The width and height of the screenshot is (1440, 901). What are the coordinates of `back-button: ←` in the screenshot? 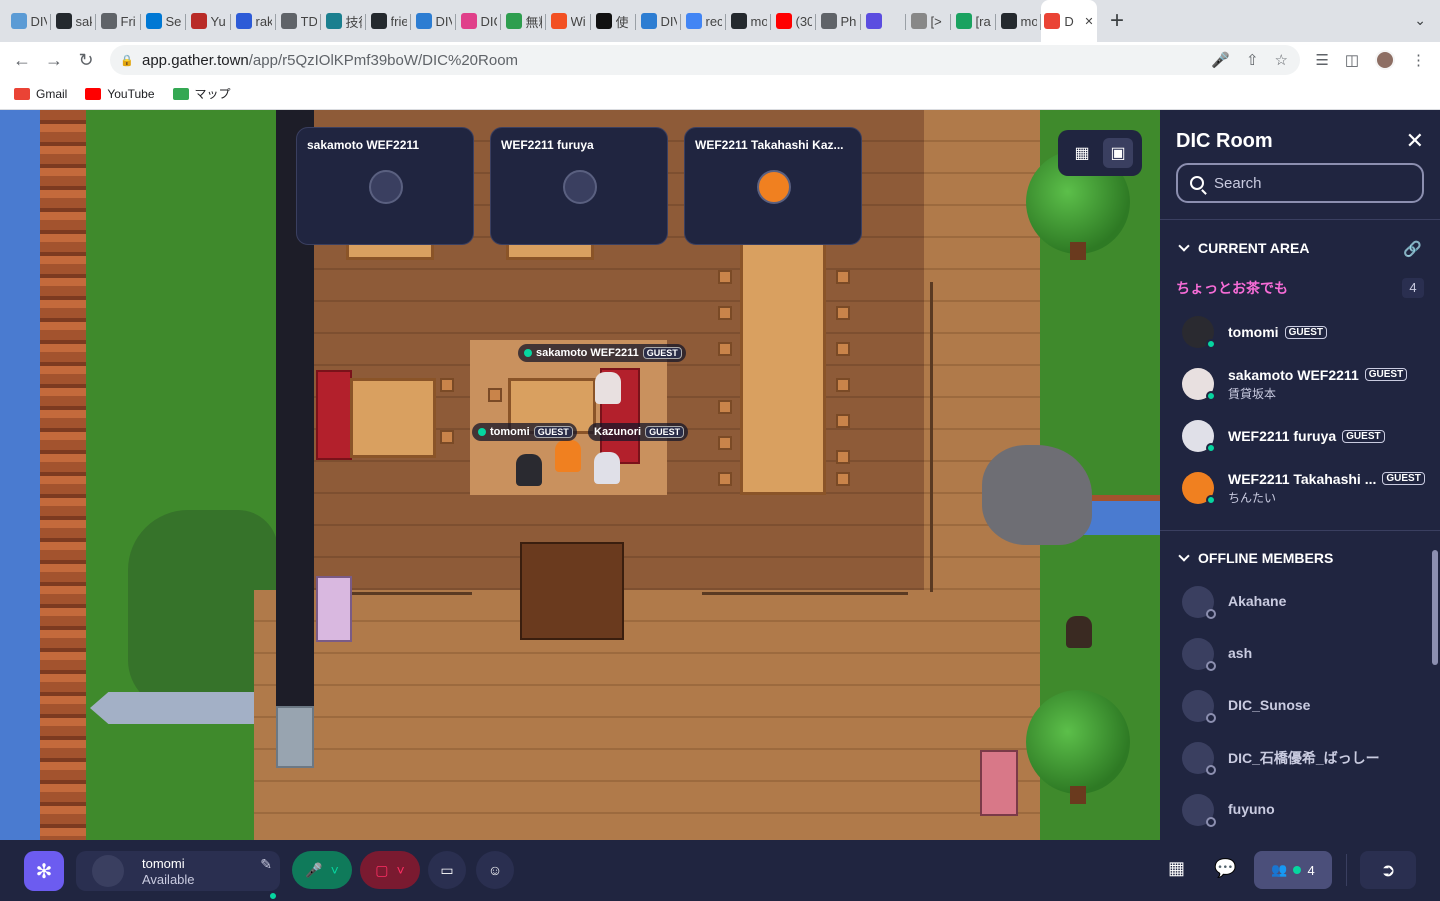 It's located at (22, 60).